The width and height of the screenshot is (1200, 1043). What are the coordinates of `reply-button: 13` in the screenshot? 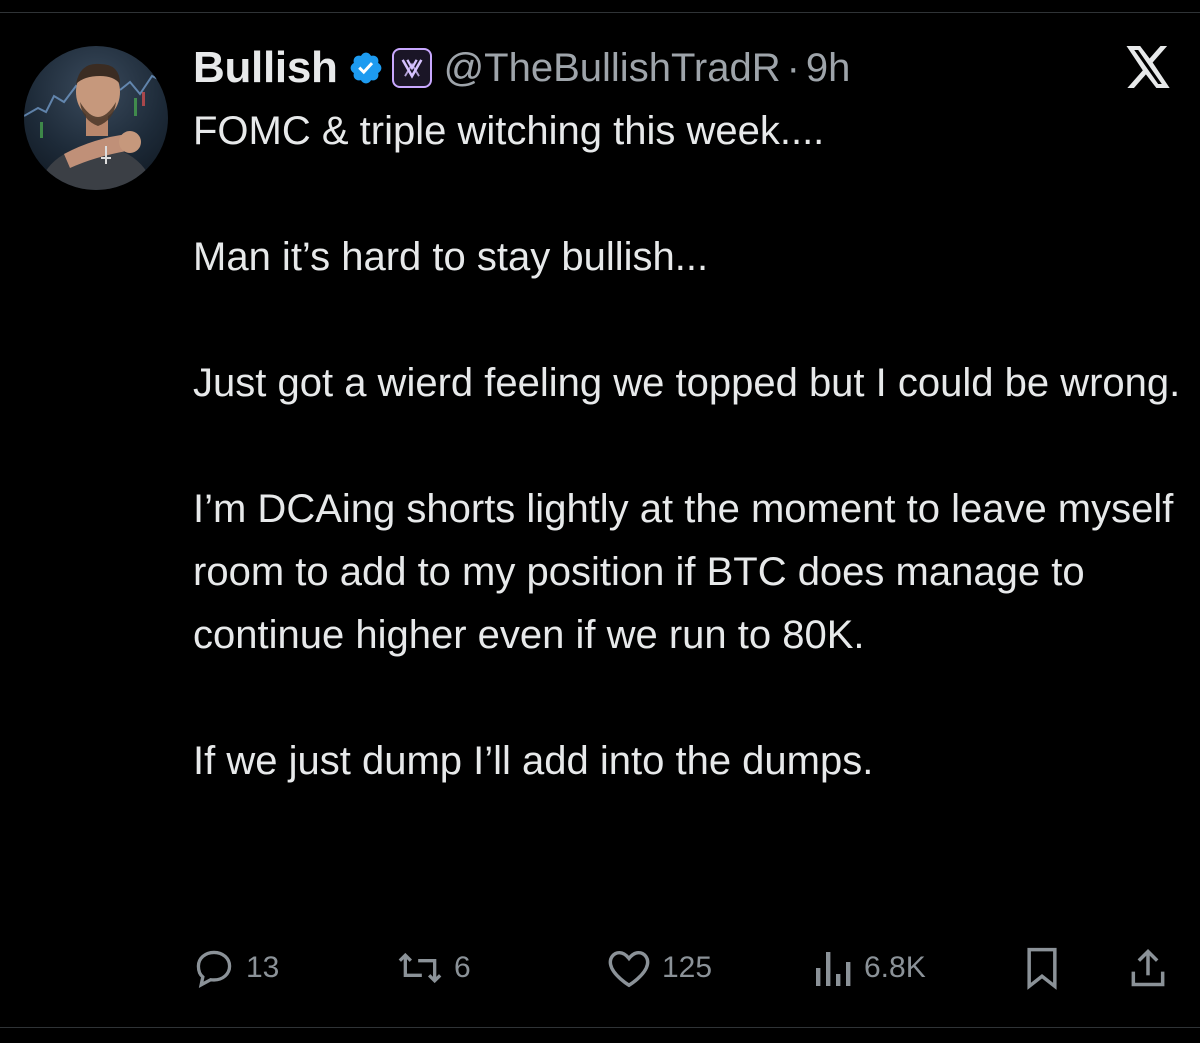 It's located at (235, 968).